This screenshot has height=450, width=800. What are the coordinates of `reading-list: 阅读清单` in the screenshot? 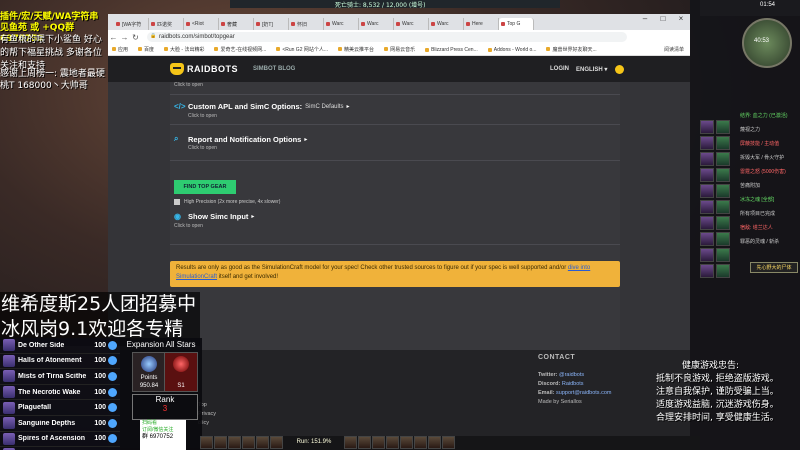 It's located at (674, 49).